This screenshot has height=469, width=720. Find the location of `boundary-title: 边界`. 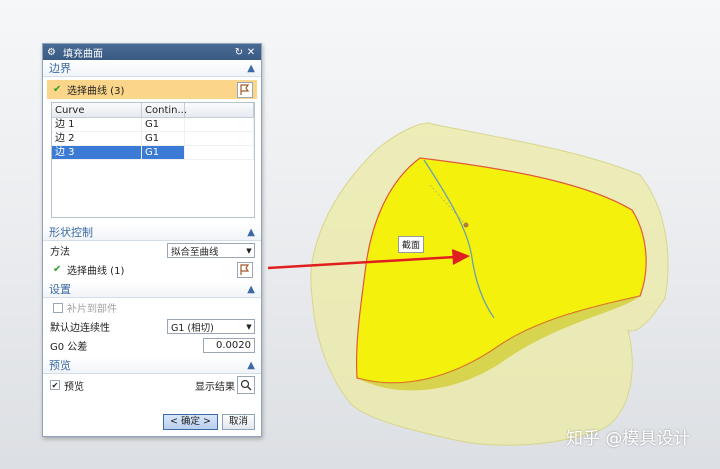

boundary-title: 边界 is located at coordinates (60, 68).